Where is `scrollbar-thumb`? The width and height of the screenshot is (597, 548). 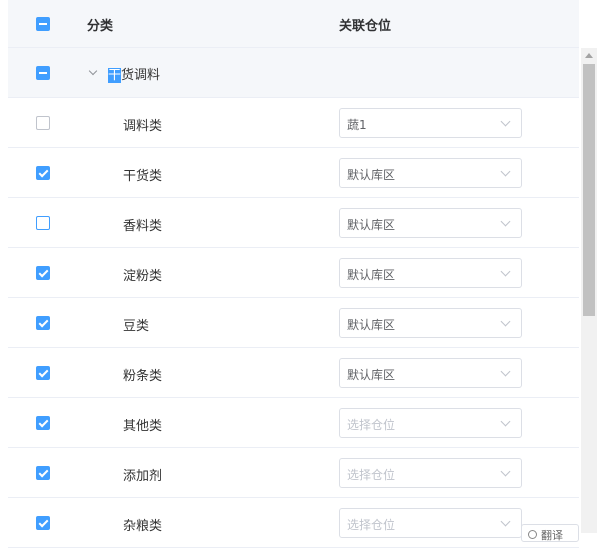 scrollbar-thumb is located at coordinates (589, 190).